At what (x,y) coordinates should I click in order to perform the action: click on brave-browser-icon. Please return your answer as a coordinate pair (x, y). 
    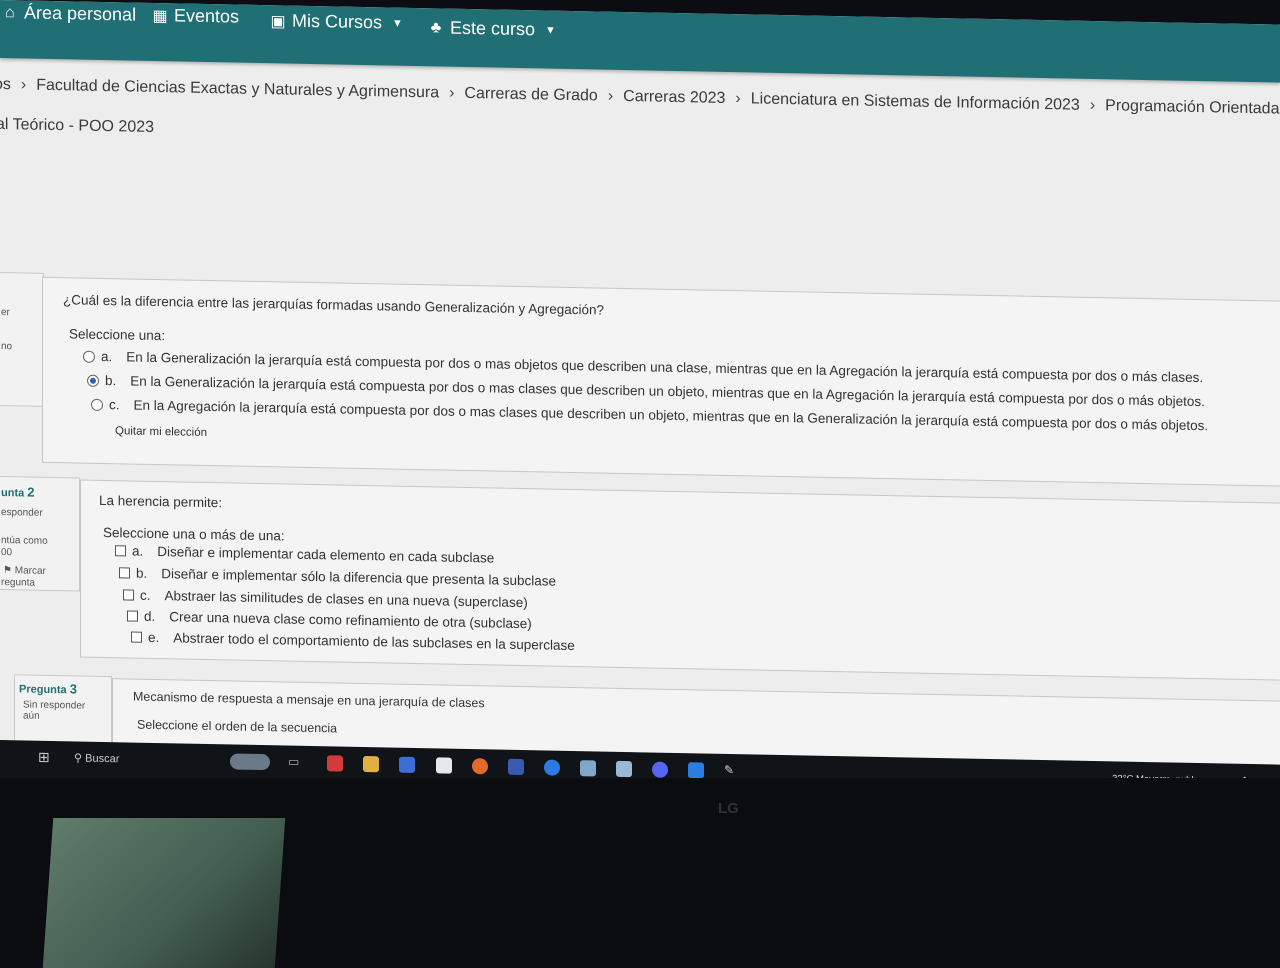
    Looking at the image, I should click on (335, 763).